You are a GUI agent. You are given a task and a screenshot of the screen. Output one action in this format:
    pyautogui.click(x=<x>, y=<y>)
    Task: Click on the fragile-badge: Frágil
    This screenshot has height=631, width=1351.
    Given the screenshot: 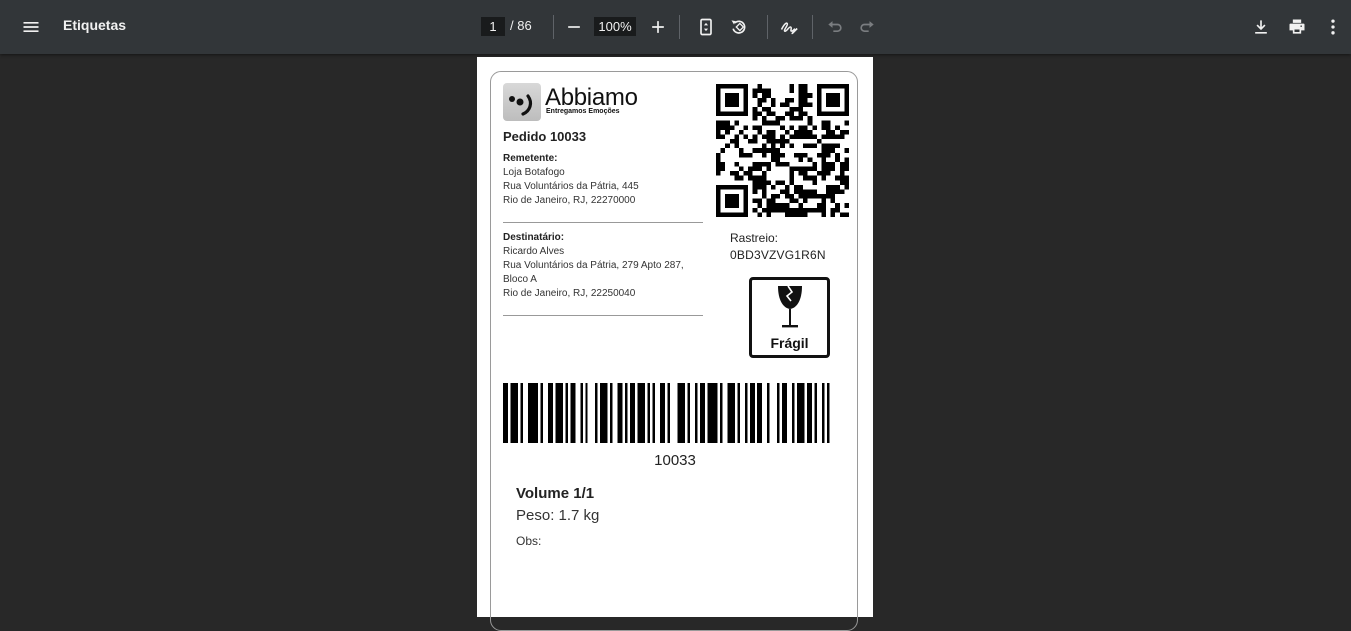 What is the action you would take?
    pyautogui.click(x=789, y=317)
    